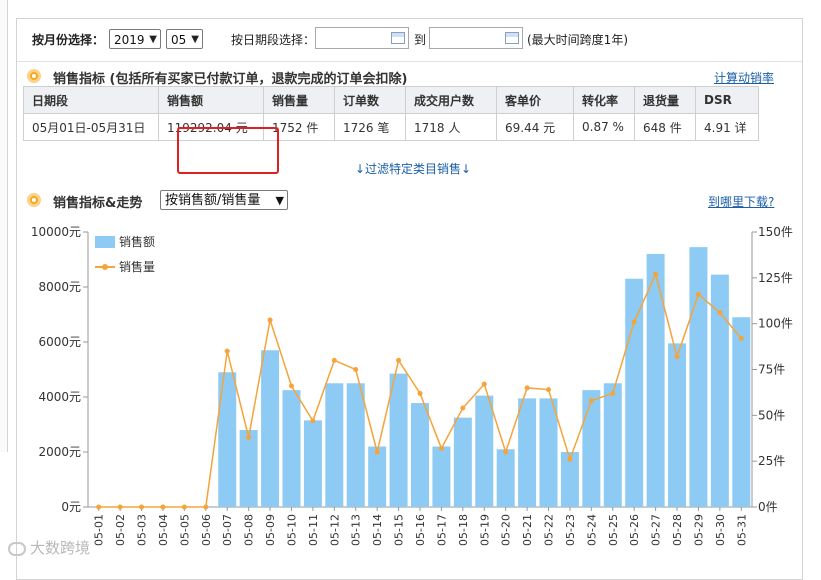  Describe the element at coordinates (506, 530) in the screenshot. I see `x-tick-label: 05-20` at that location.